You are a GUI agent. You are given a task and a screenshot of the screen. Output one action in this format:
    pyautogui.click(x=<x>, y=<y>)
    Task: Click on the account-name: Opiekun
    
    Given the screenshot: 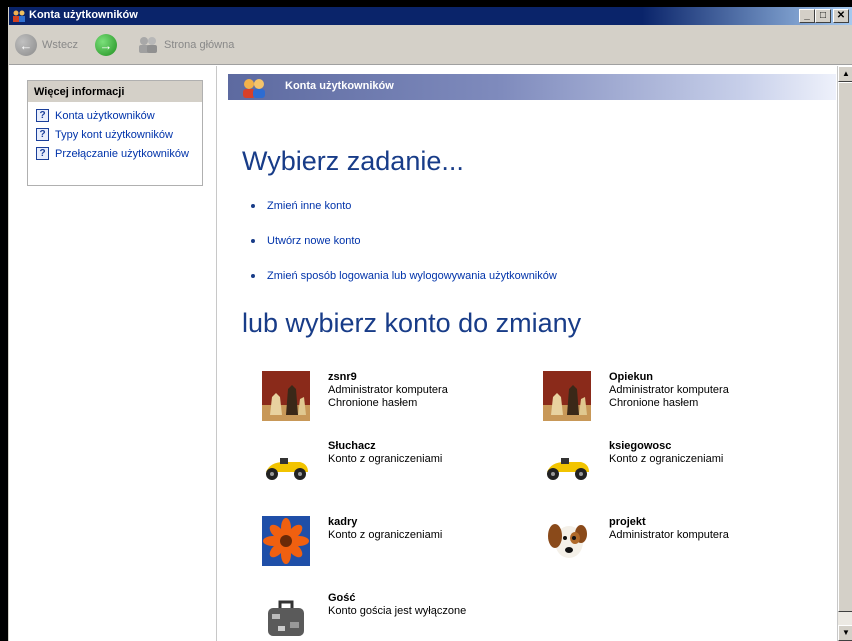 What is the action you would take?
    pyautogui.click(x=631, y=377)
    